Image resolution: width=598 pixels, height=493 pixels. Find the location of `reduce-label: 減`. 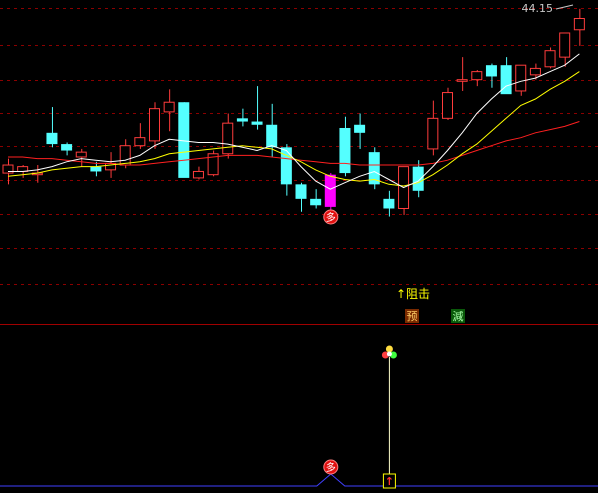

reduce-label: 減 is located at coordinates (458, 316).